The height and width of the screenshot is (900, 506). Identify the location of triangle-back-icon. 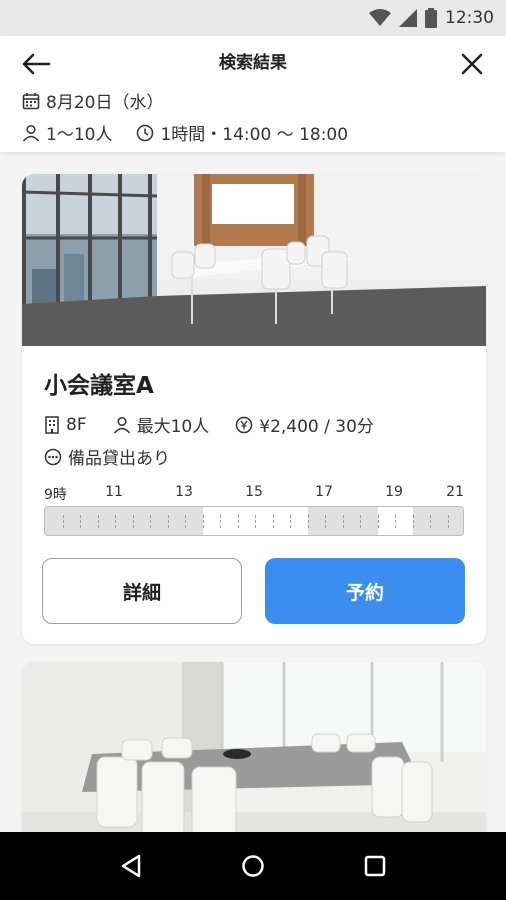
(131, 866).